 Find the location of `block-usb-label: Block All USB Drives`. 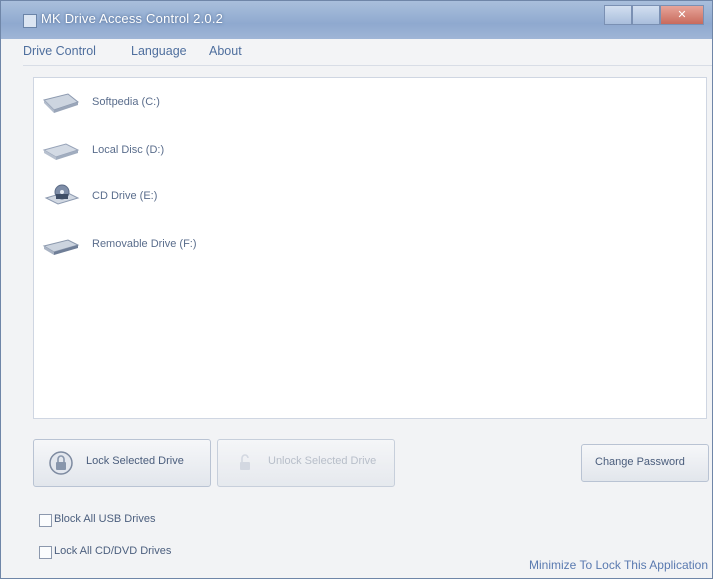

block-usb-label: Block All USB Drives is located at coordinates (105, 519).